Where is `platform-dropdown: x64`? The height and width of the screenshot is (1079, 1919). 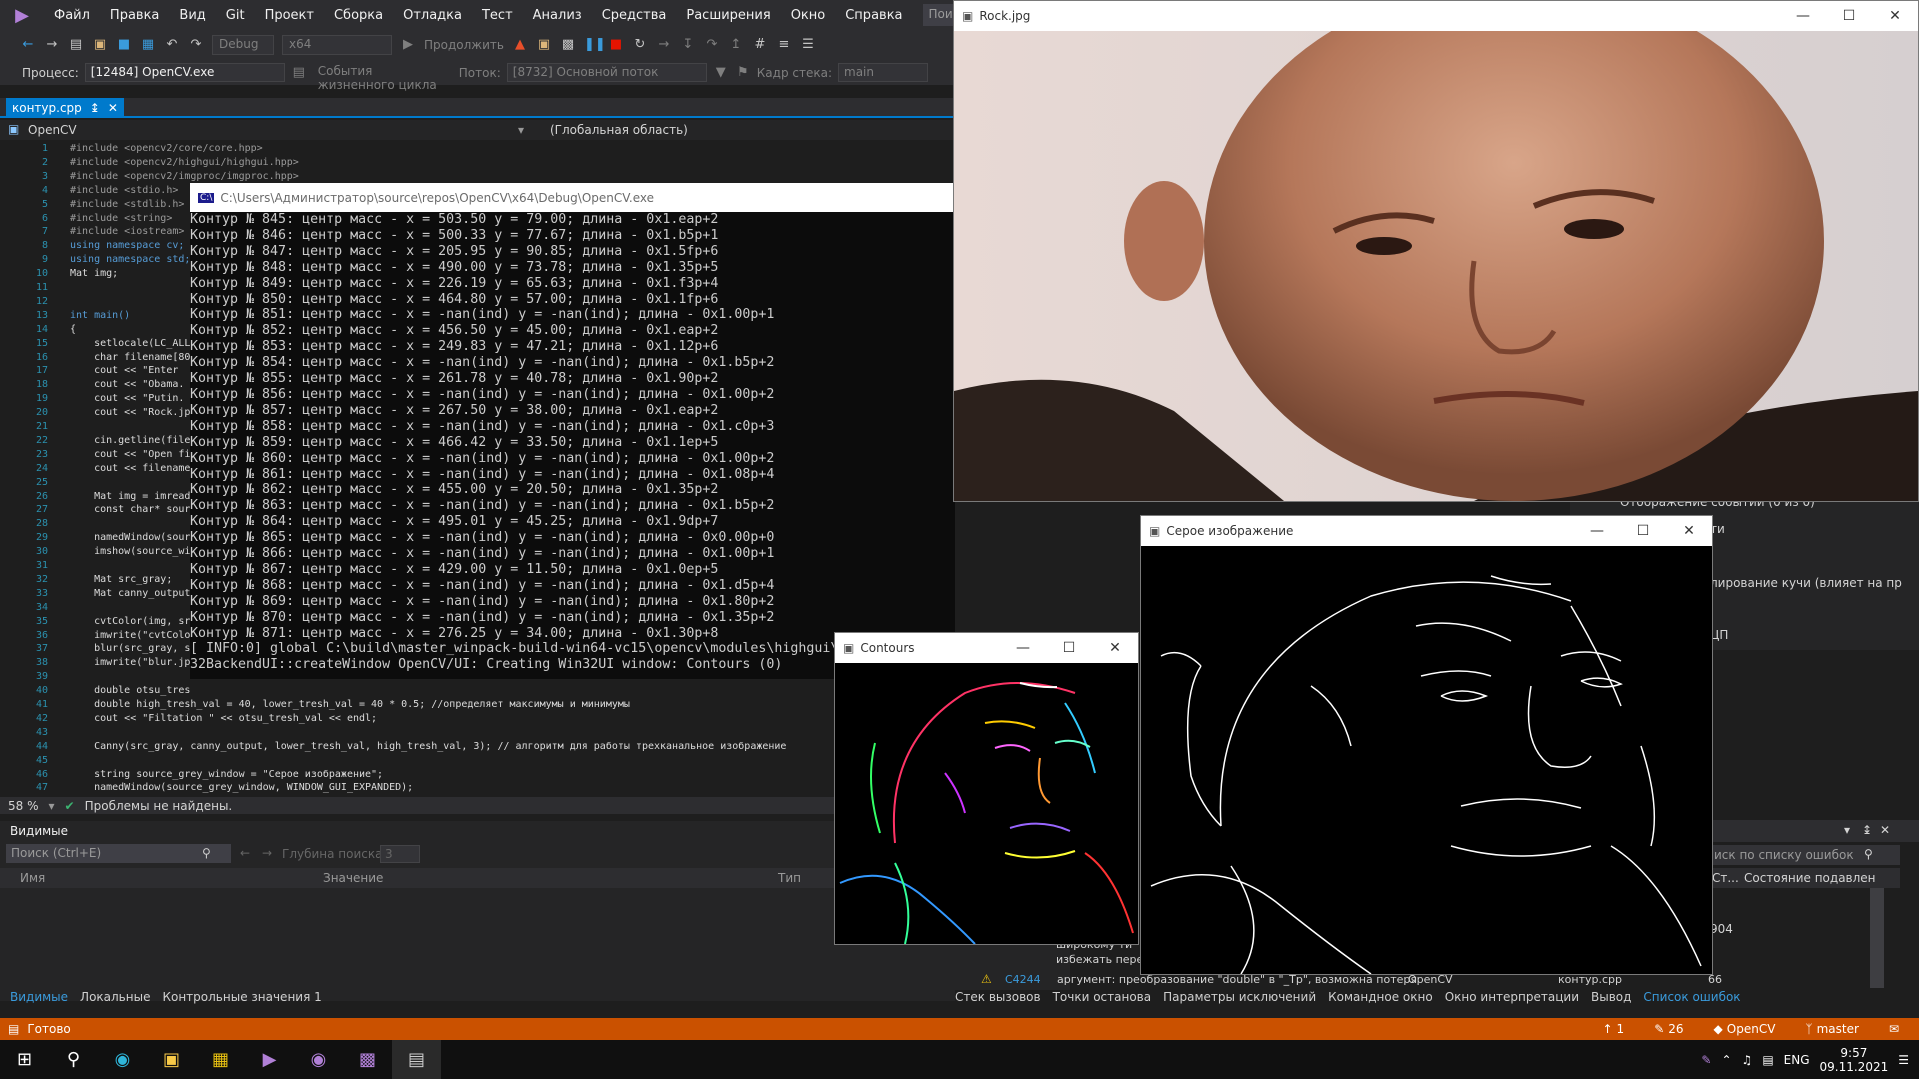 platform-dropdown: x64 is located at coordinates (337, 45).